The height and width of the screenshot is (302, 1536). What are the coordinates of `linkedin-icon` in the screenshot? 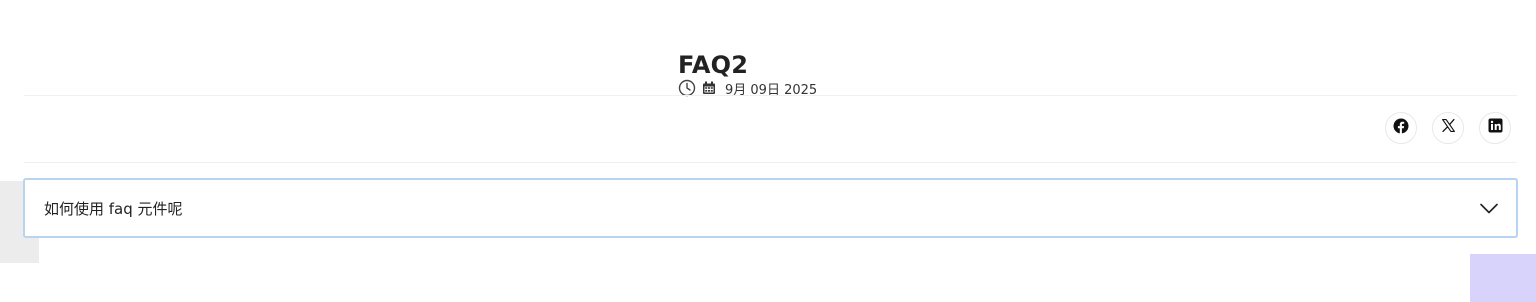 It's located at (1495, 128).